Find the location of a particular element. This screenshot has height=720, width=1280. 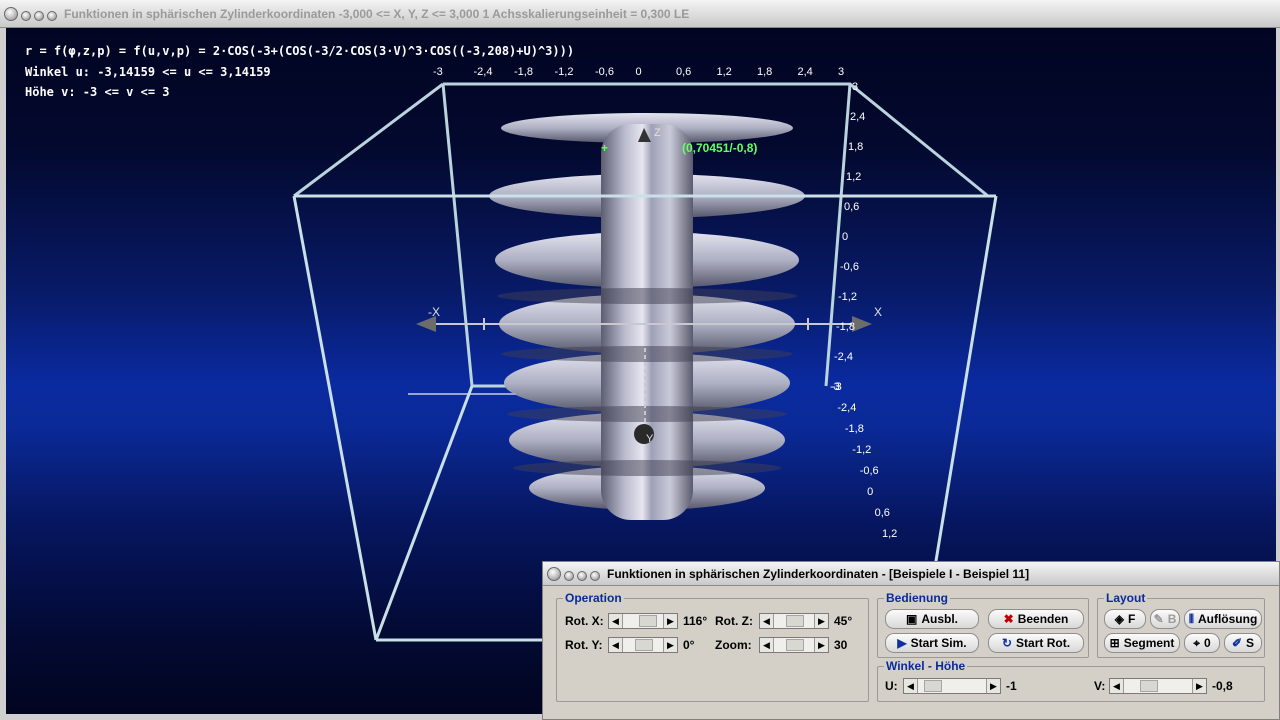

rot-z-left-arrow-icon: ◀ is located at coordinates (767, 621).